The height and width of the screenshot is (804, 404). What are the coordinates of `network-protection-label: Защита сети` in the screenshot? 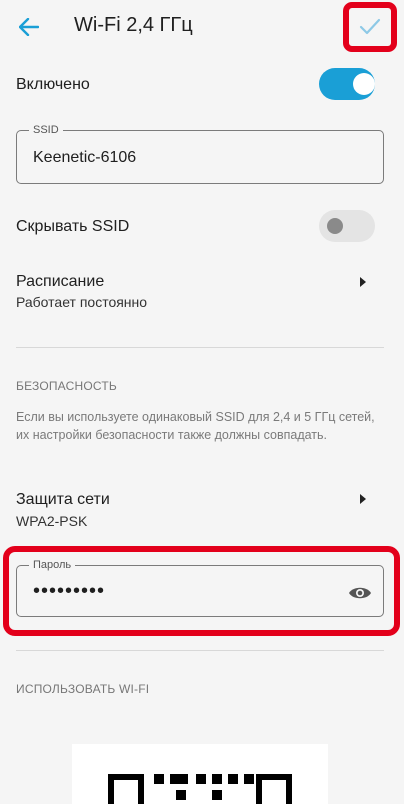 It's located at (63, 500).